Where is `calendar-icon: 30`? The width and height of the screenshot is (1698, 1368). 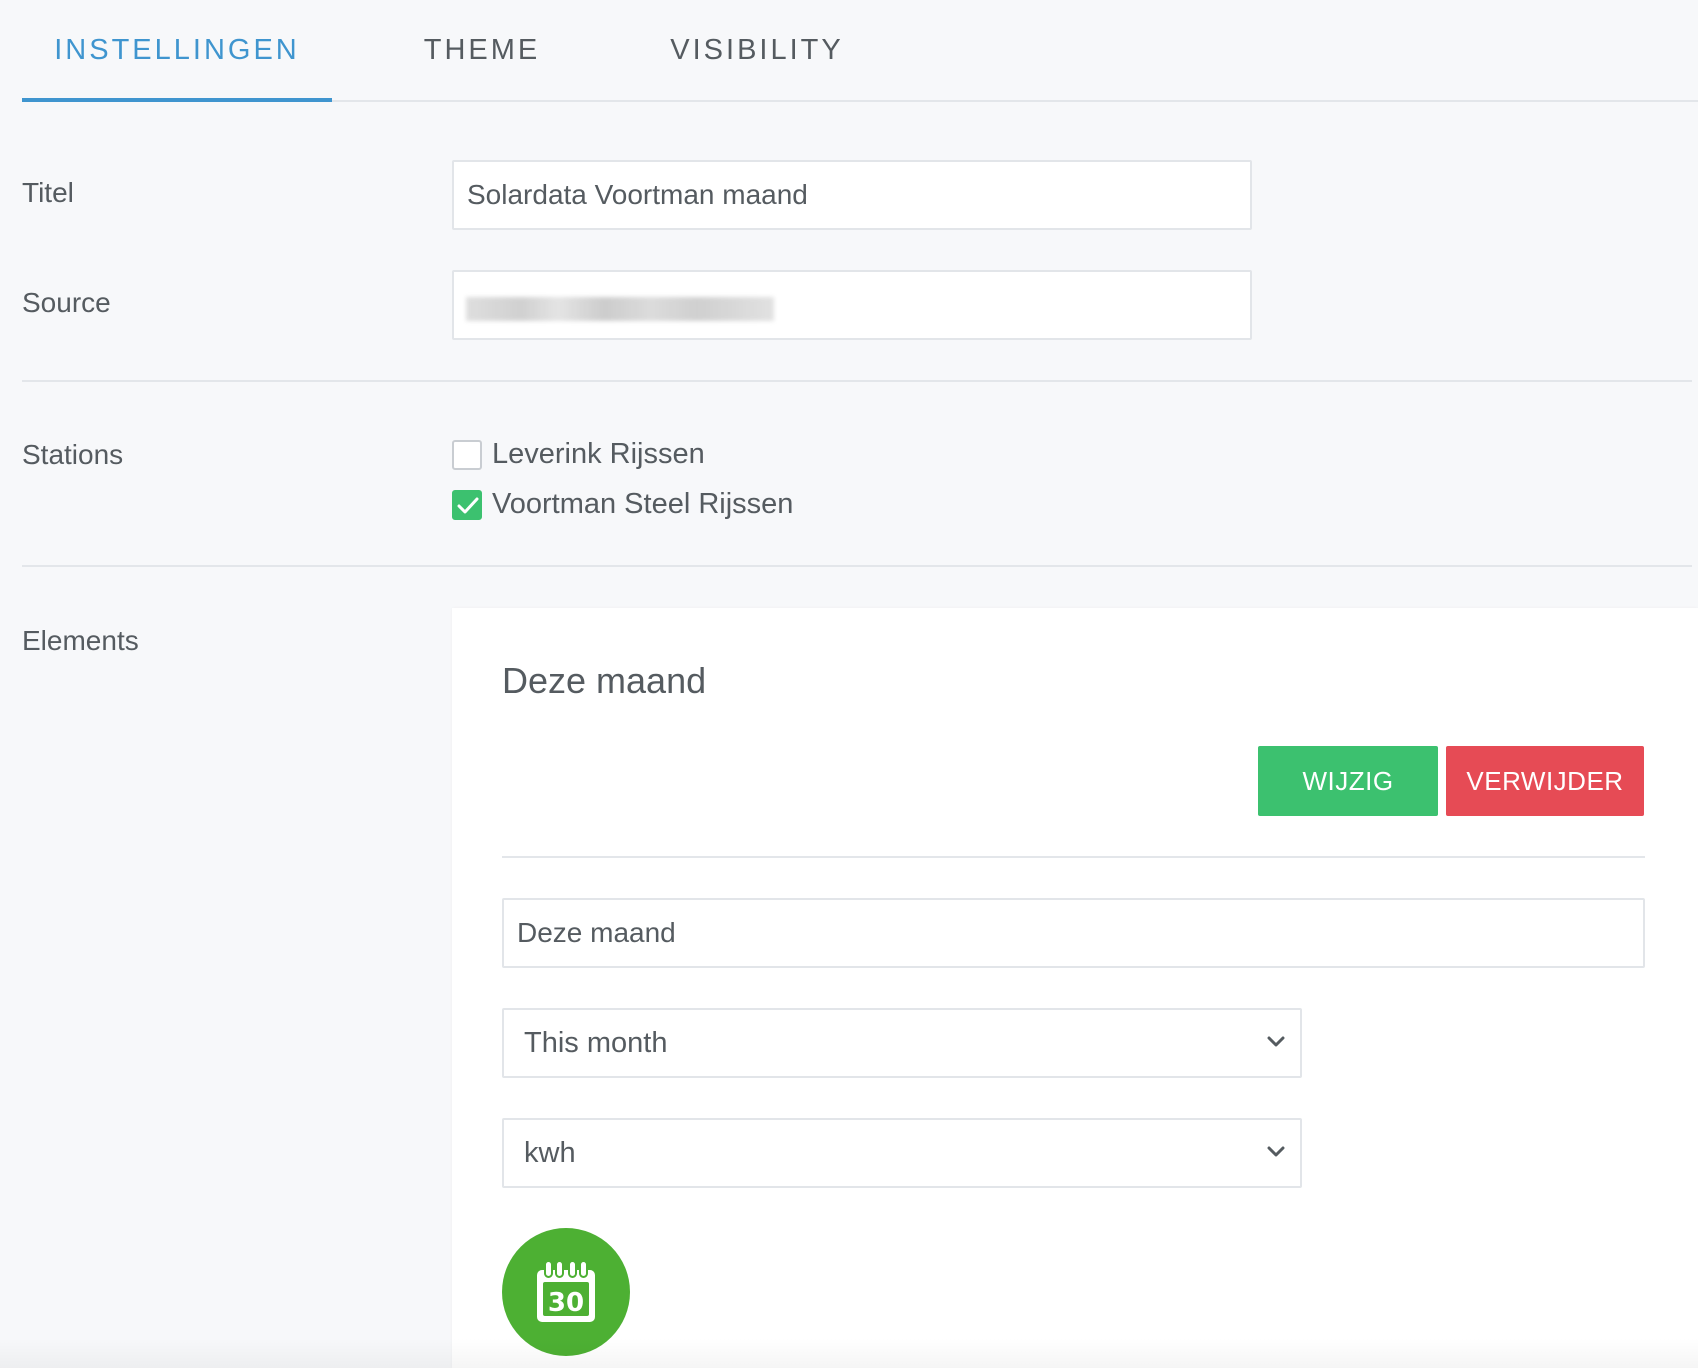
calendar-icon: 30 is located at coordinates (566, 1291).